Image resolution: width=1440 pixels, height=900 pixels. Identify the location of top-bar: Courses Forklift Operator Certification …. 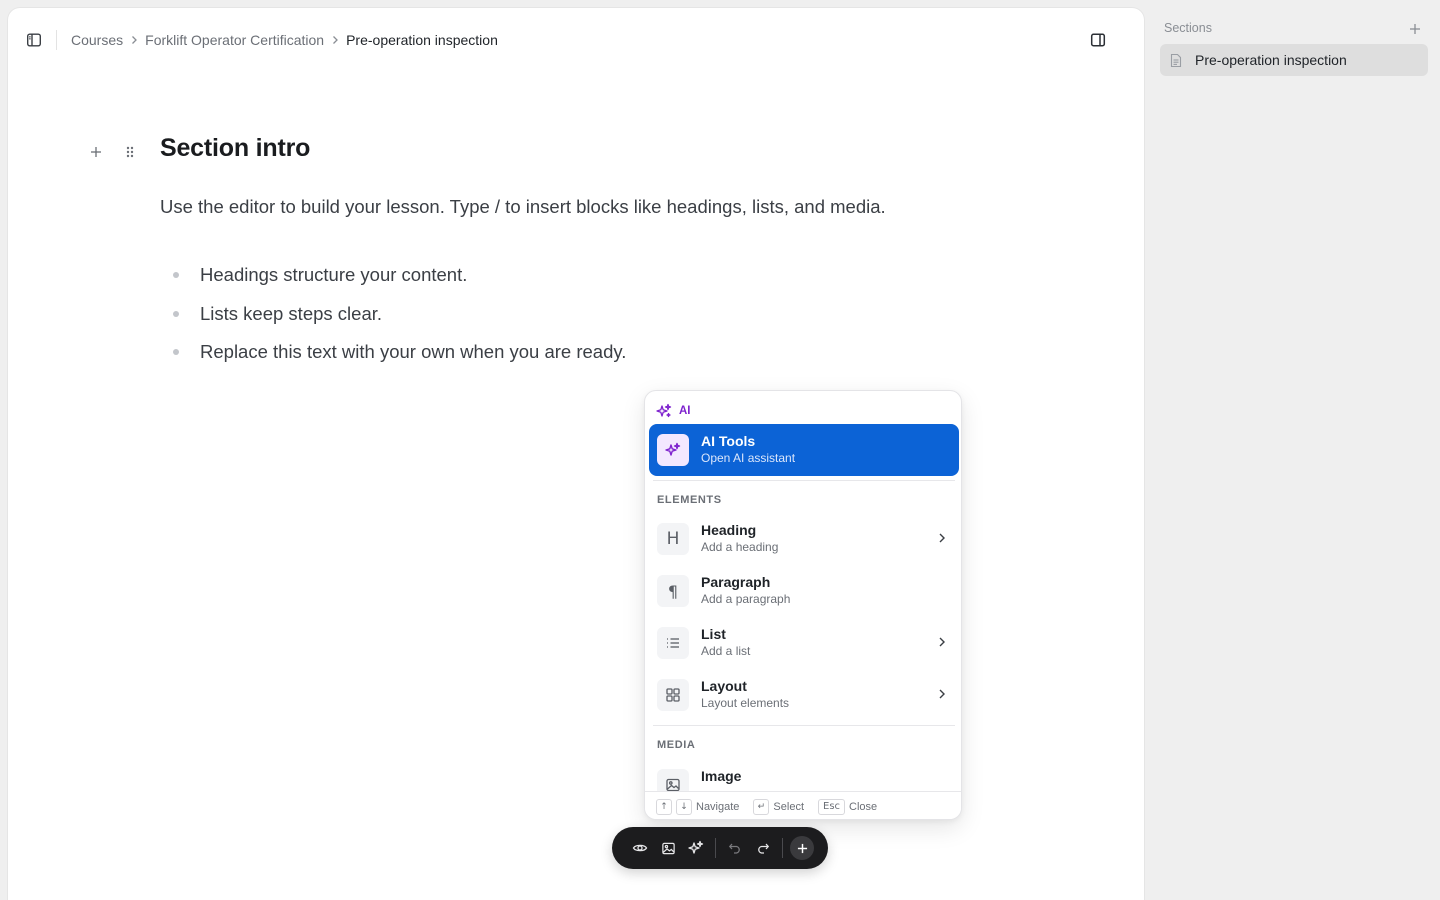
(576, 40).